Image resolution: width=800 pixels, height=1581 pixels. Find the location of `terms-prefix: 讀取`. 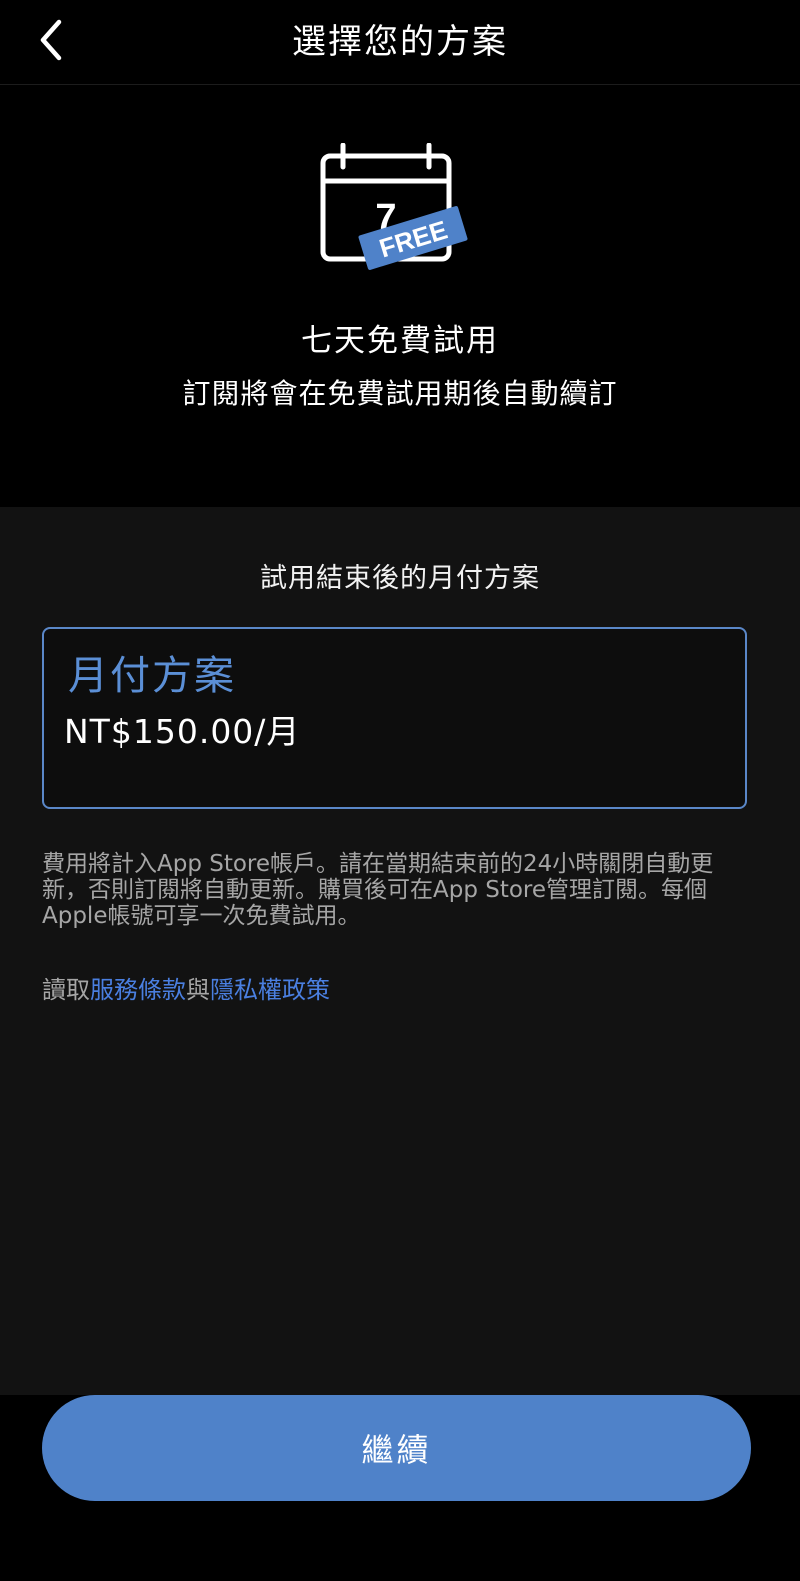

terms-prefix: 讀取 is located at coordinates (66, 990).